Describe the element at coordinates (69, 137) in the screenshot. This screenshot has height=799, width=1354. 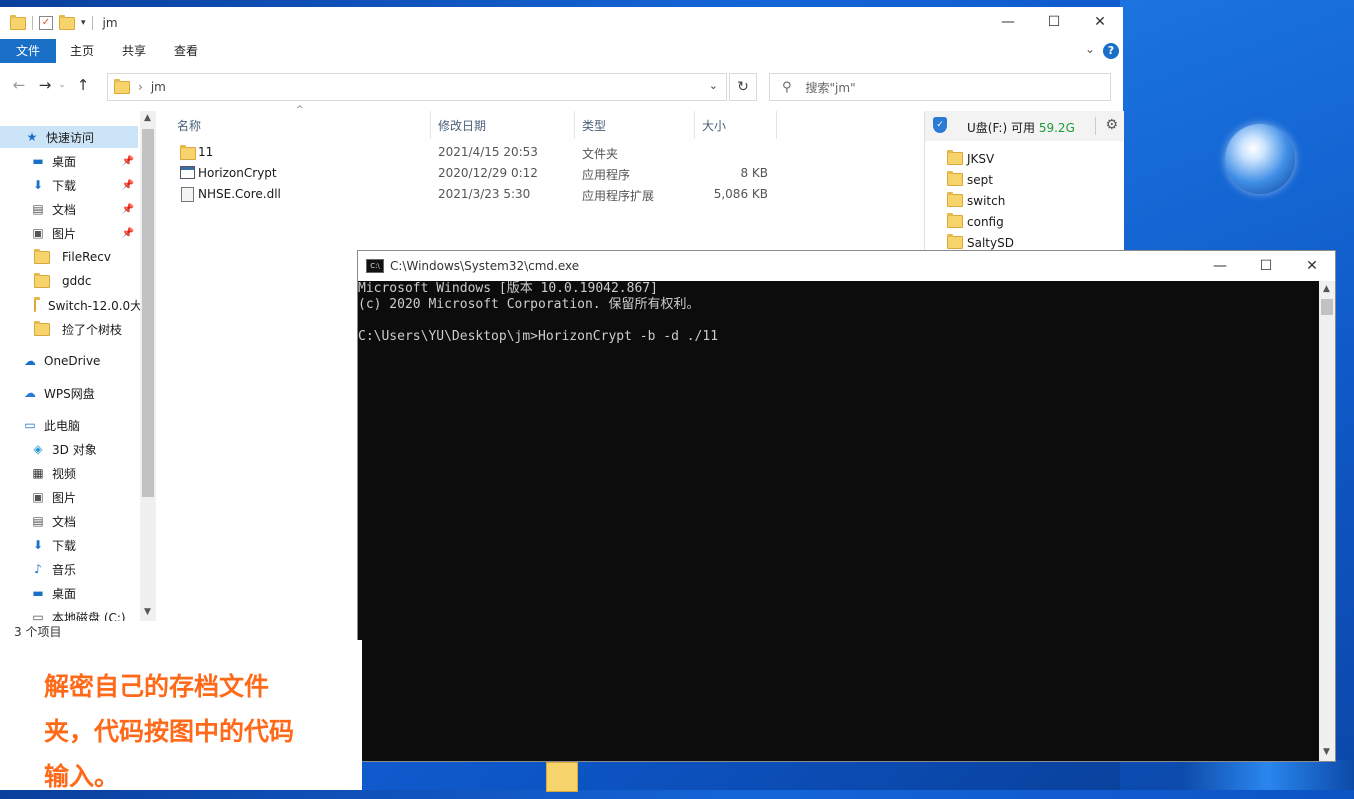
I see `nav-quick-access: ★ 快速访问` at that location.